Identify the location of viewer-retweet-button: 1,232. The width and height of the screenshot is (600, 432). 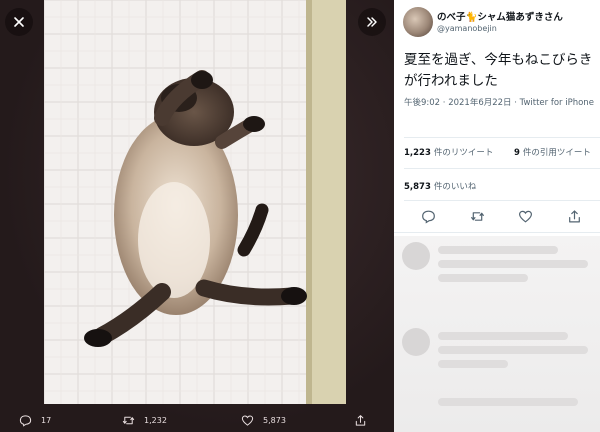
(144, 420).